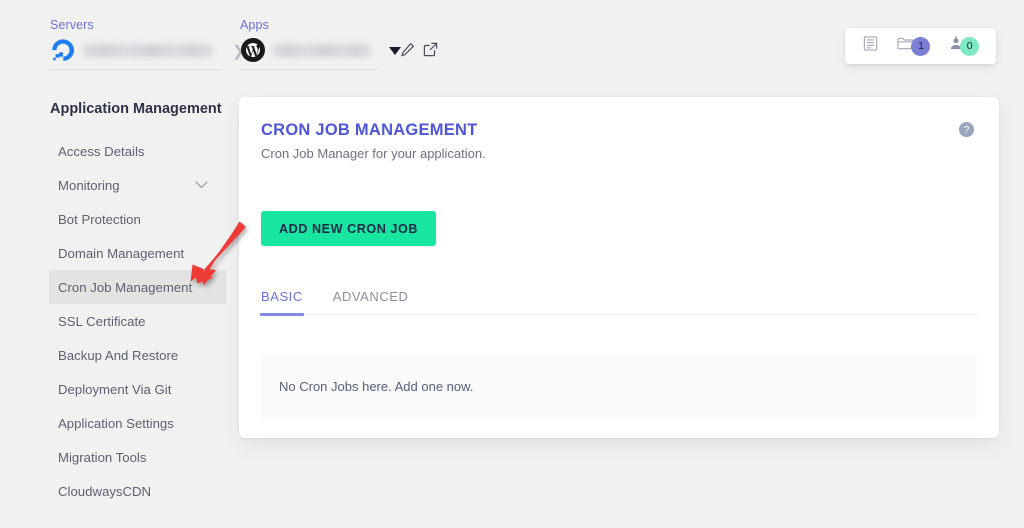 This screenshot has height=528, width=1024. I want to click on chevron-down-icon, so click(201, 185).